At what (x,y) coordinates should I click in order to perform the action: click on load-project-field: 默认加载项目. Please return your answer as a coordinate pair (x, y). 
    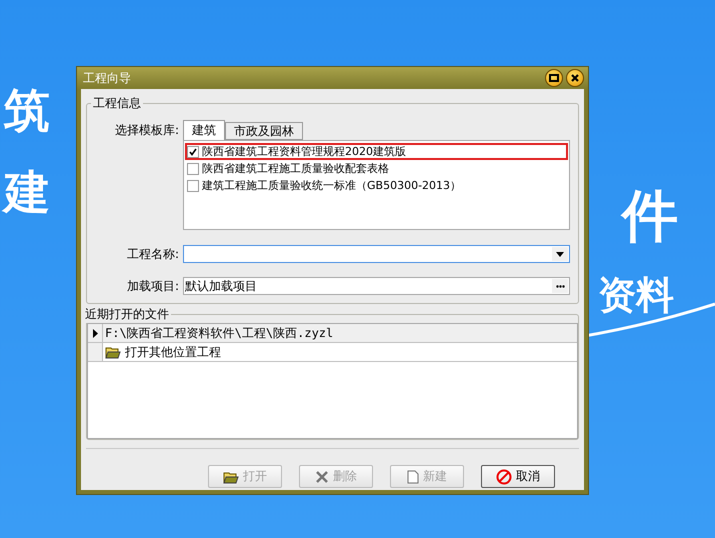
    Looking at the image, I should click on (376, 286).